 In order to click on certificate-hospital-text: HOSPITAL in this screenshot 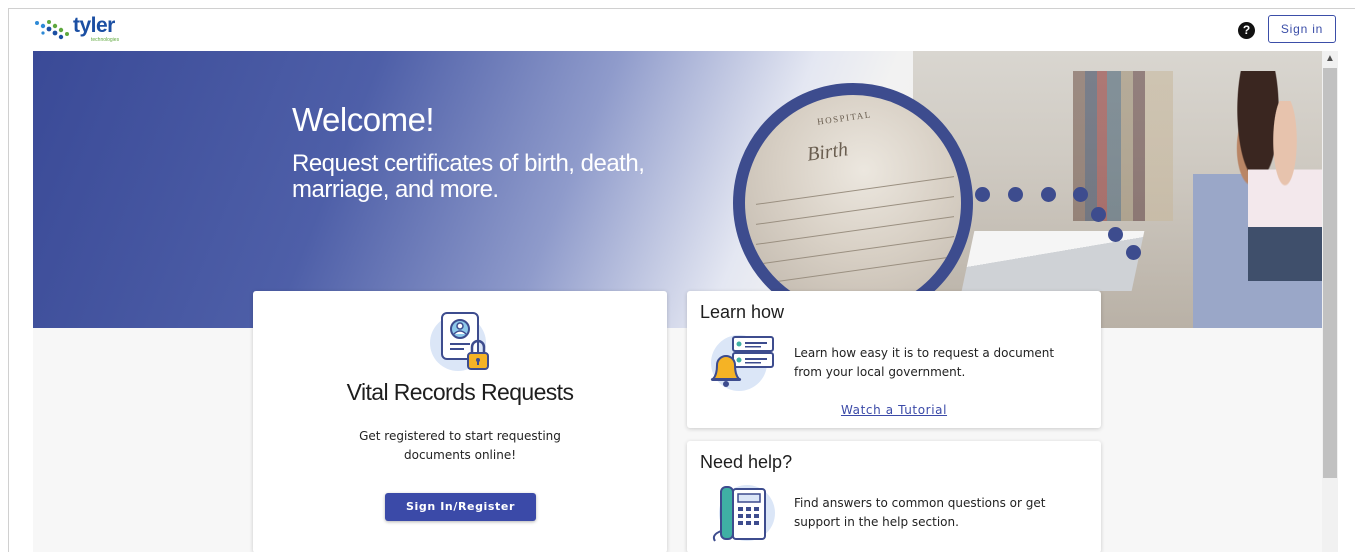, I will do `click(844, 118)`.